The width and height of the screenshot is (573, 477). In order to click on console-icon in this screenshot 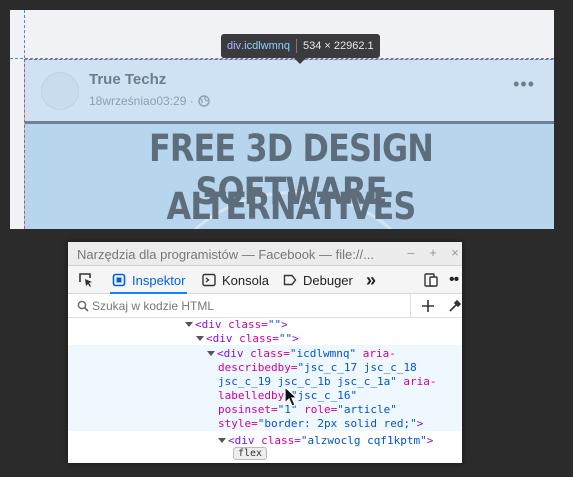, I will do `click(209, 280)`.